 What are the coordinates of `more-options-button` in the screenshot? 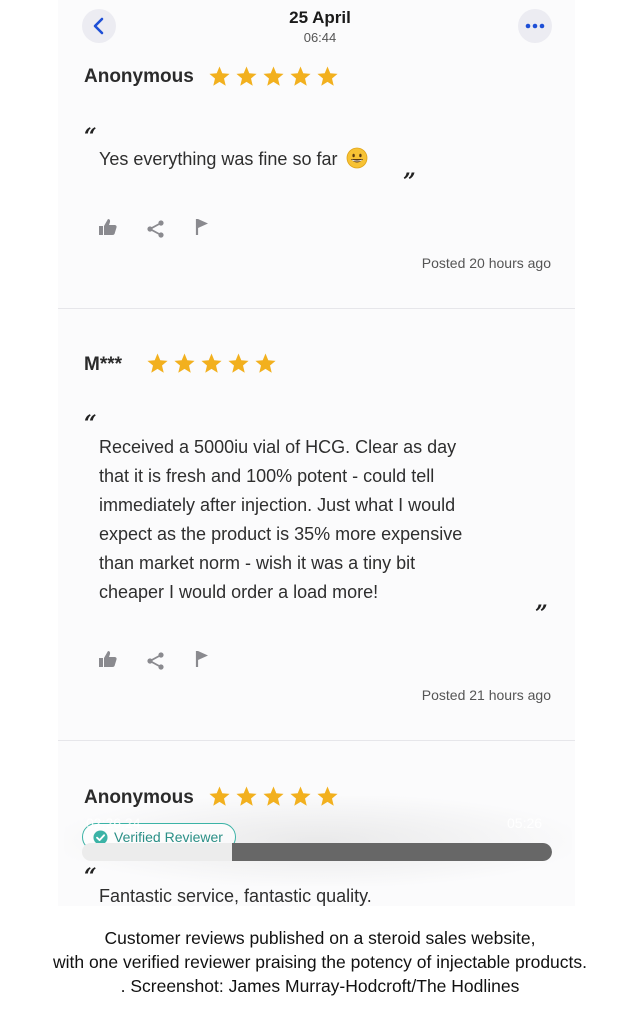 It's located at (535, 26).